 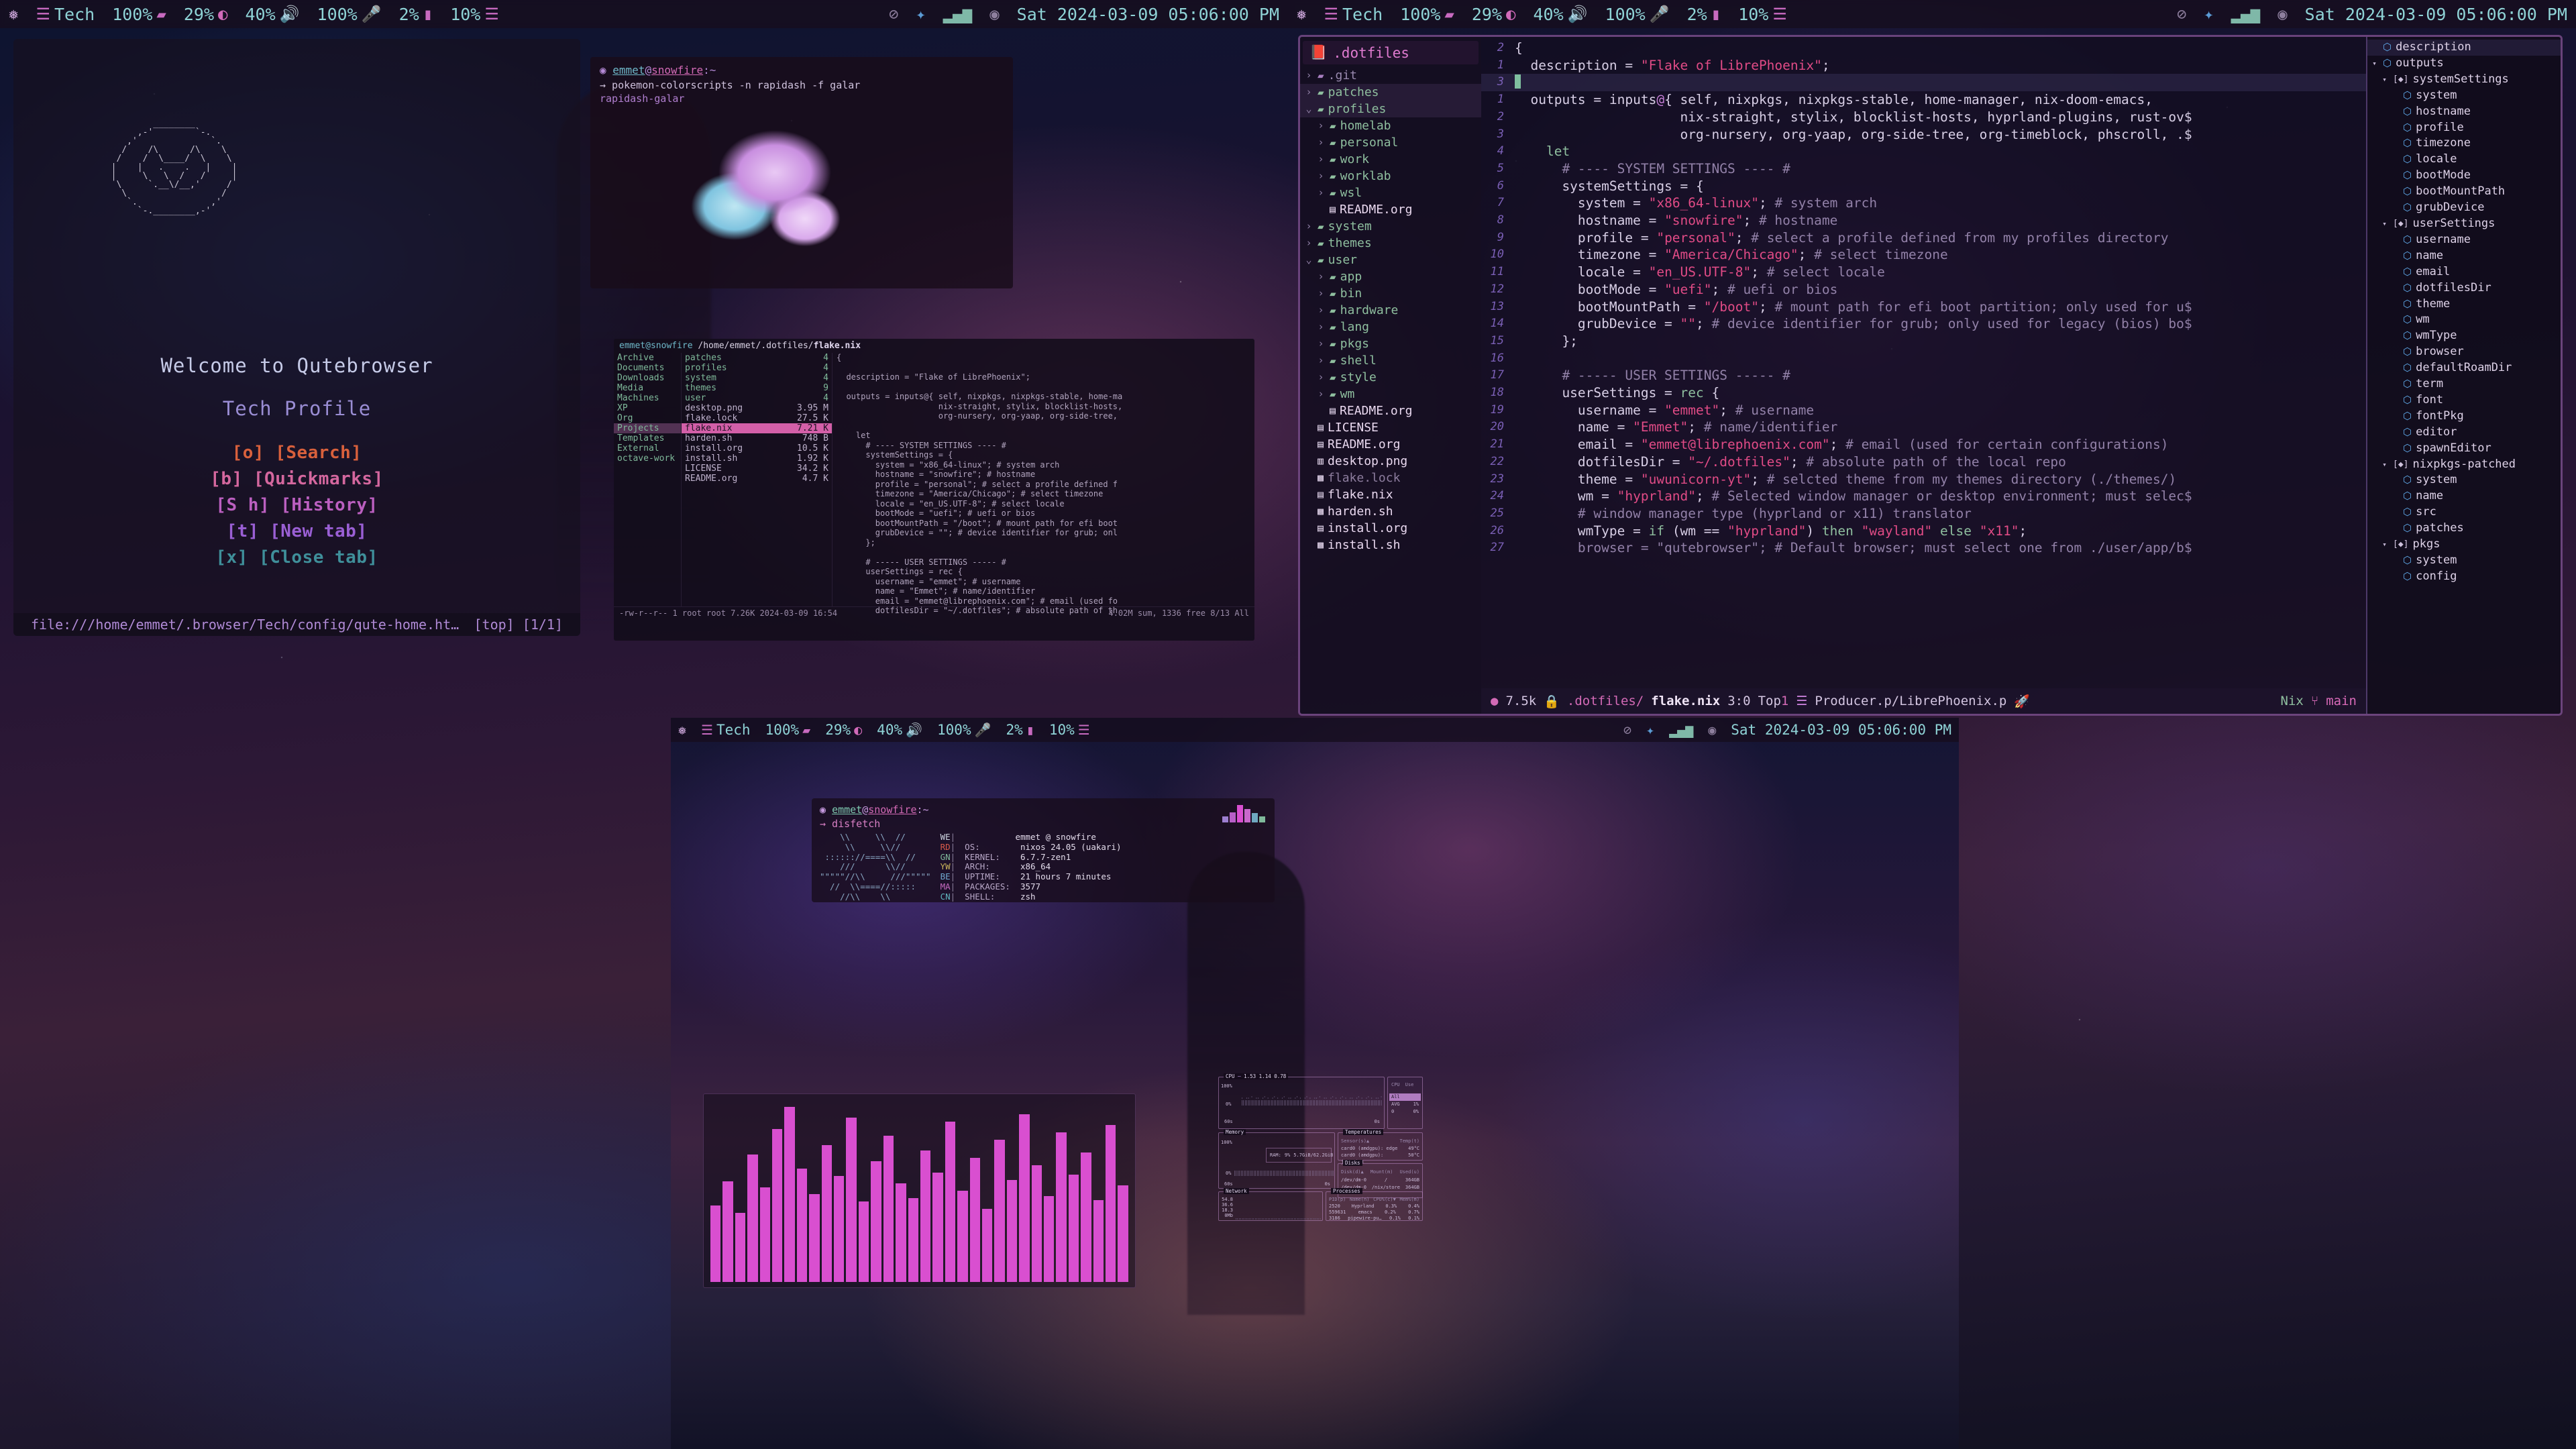 What do you see at coordinates (1308, 109) in the screenshot?
I see `chevron-icon: ⌄` at bounding box center [1308, 109].